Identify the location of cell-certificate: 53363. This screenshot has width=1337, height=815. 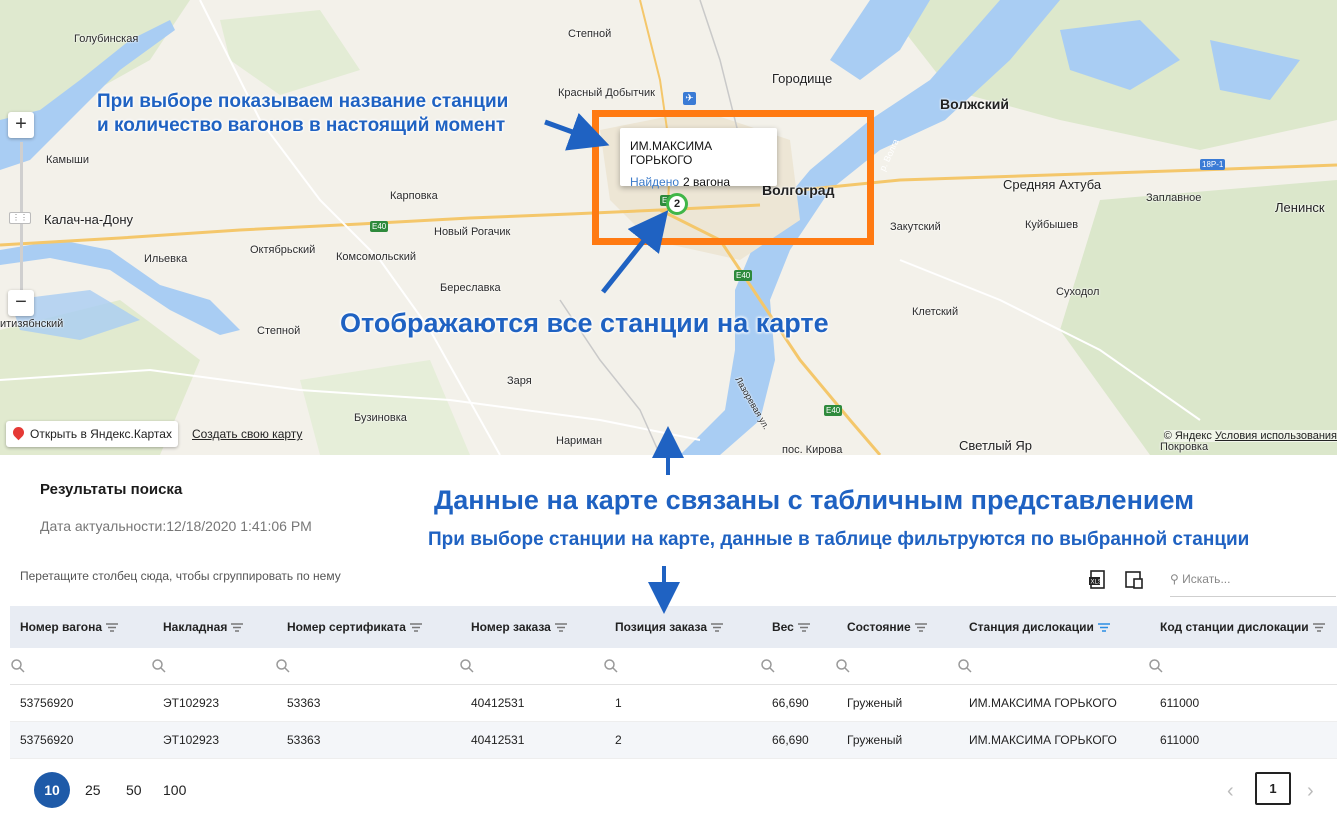
(304, 703).